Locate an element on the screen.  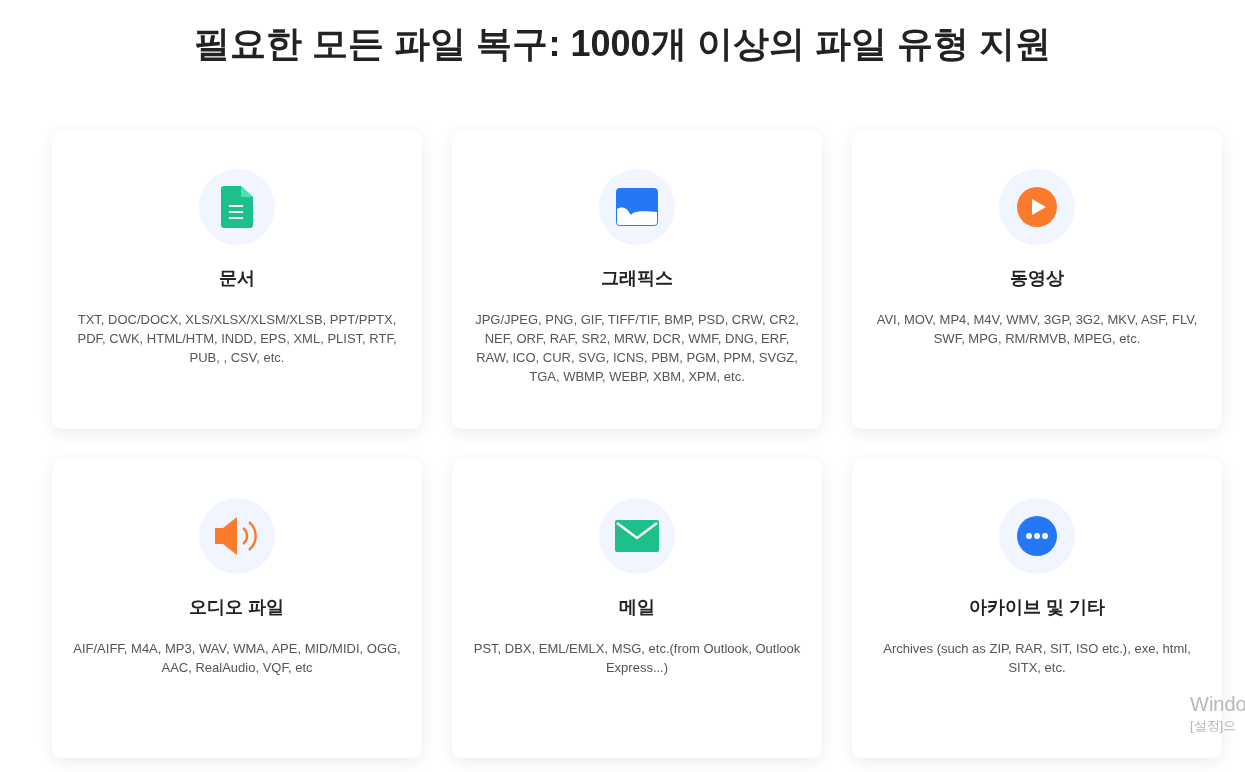
card-title: 문서 is located at coordinates (237, 278).